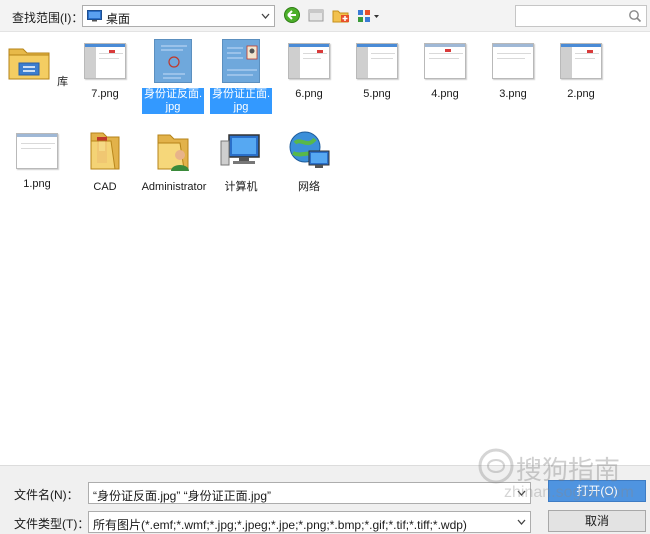 The height and width of the screenshot is (534, 650). What do you see at coordinates (46, 495) in the screenshot?
I see `filename-label: 文件名(N)：` at bounding box center [46, 495].